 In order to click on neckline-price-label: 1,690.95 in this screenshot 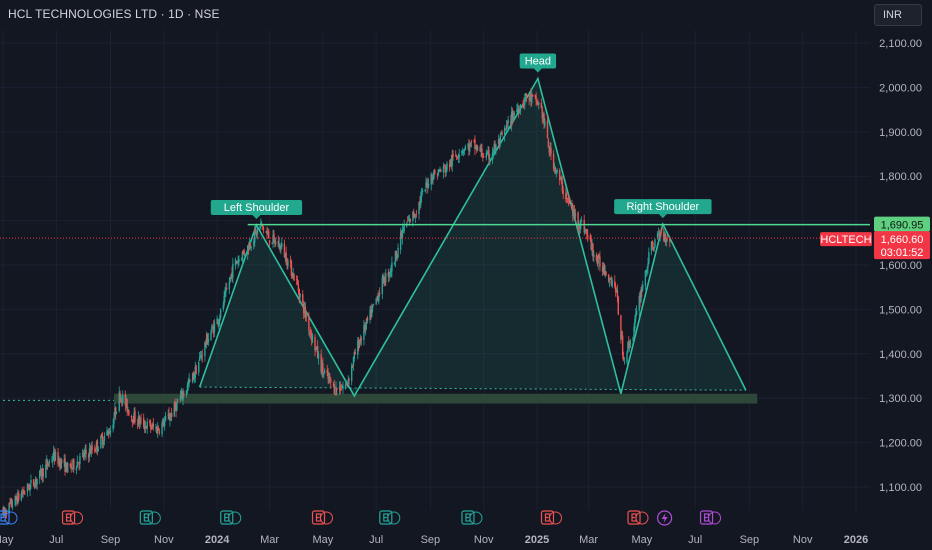, I will do `click(902, 226)`.